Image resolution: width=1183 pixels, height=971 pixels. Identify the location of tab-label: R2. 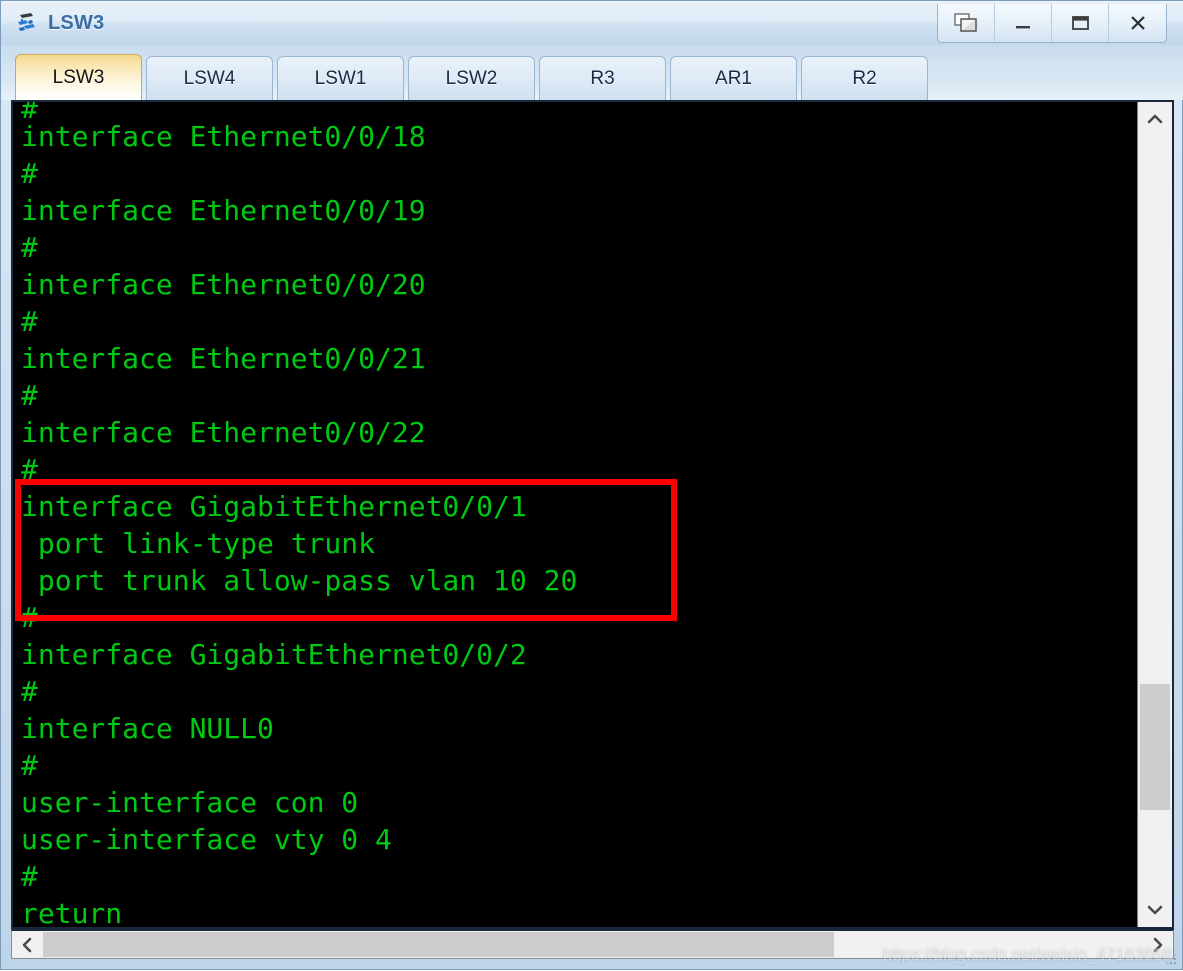
(864, 78).